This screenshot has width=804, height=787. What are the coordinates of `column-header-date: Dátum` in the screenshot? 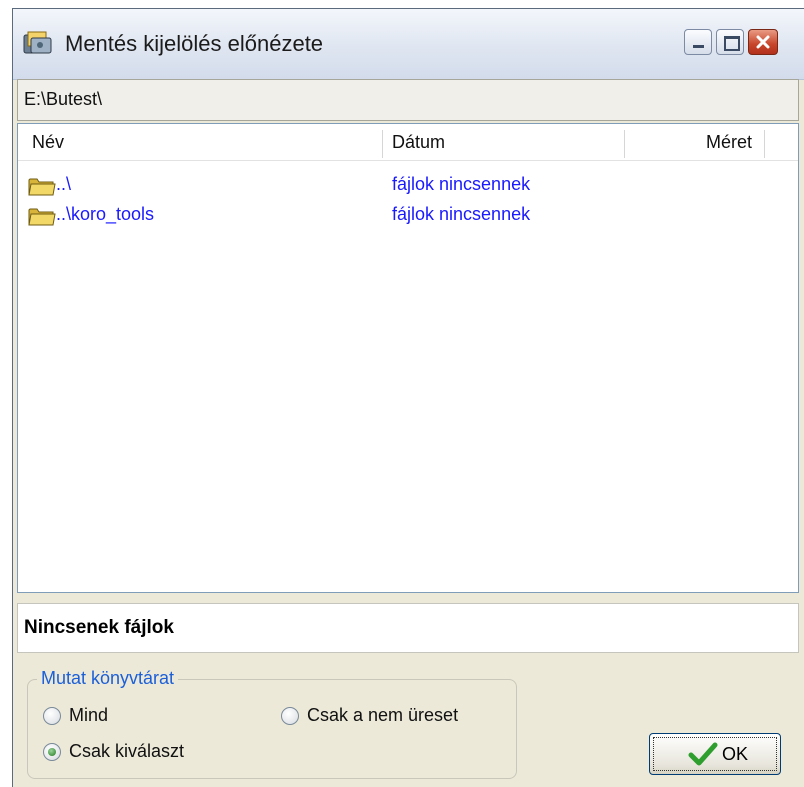 It's located at (502, 142).